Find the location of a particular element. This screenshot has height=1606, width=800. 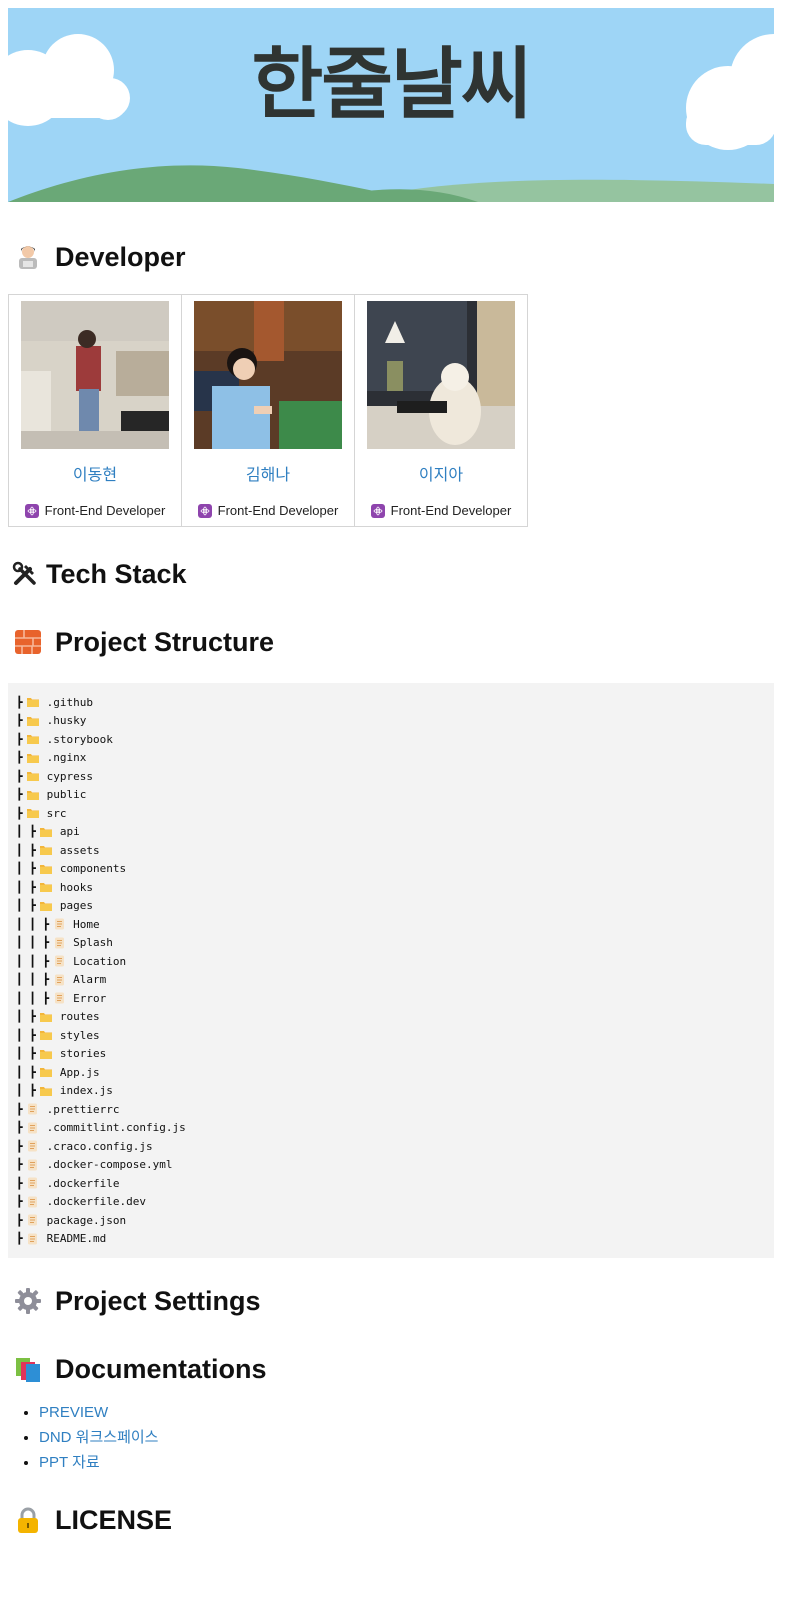

tree-item-name: Alarm is located at coordinates (90, 980).